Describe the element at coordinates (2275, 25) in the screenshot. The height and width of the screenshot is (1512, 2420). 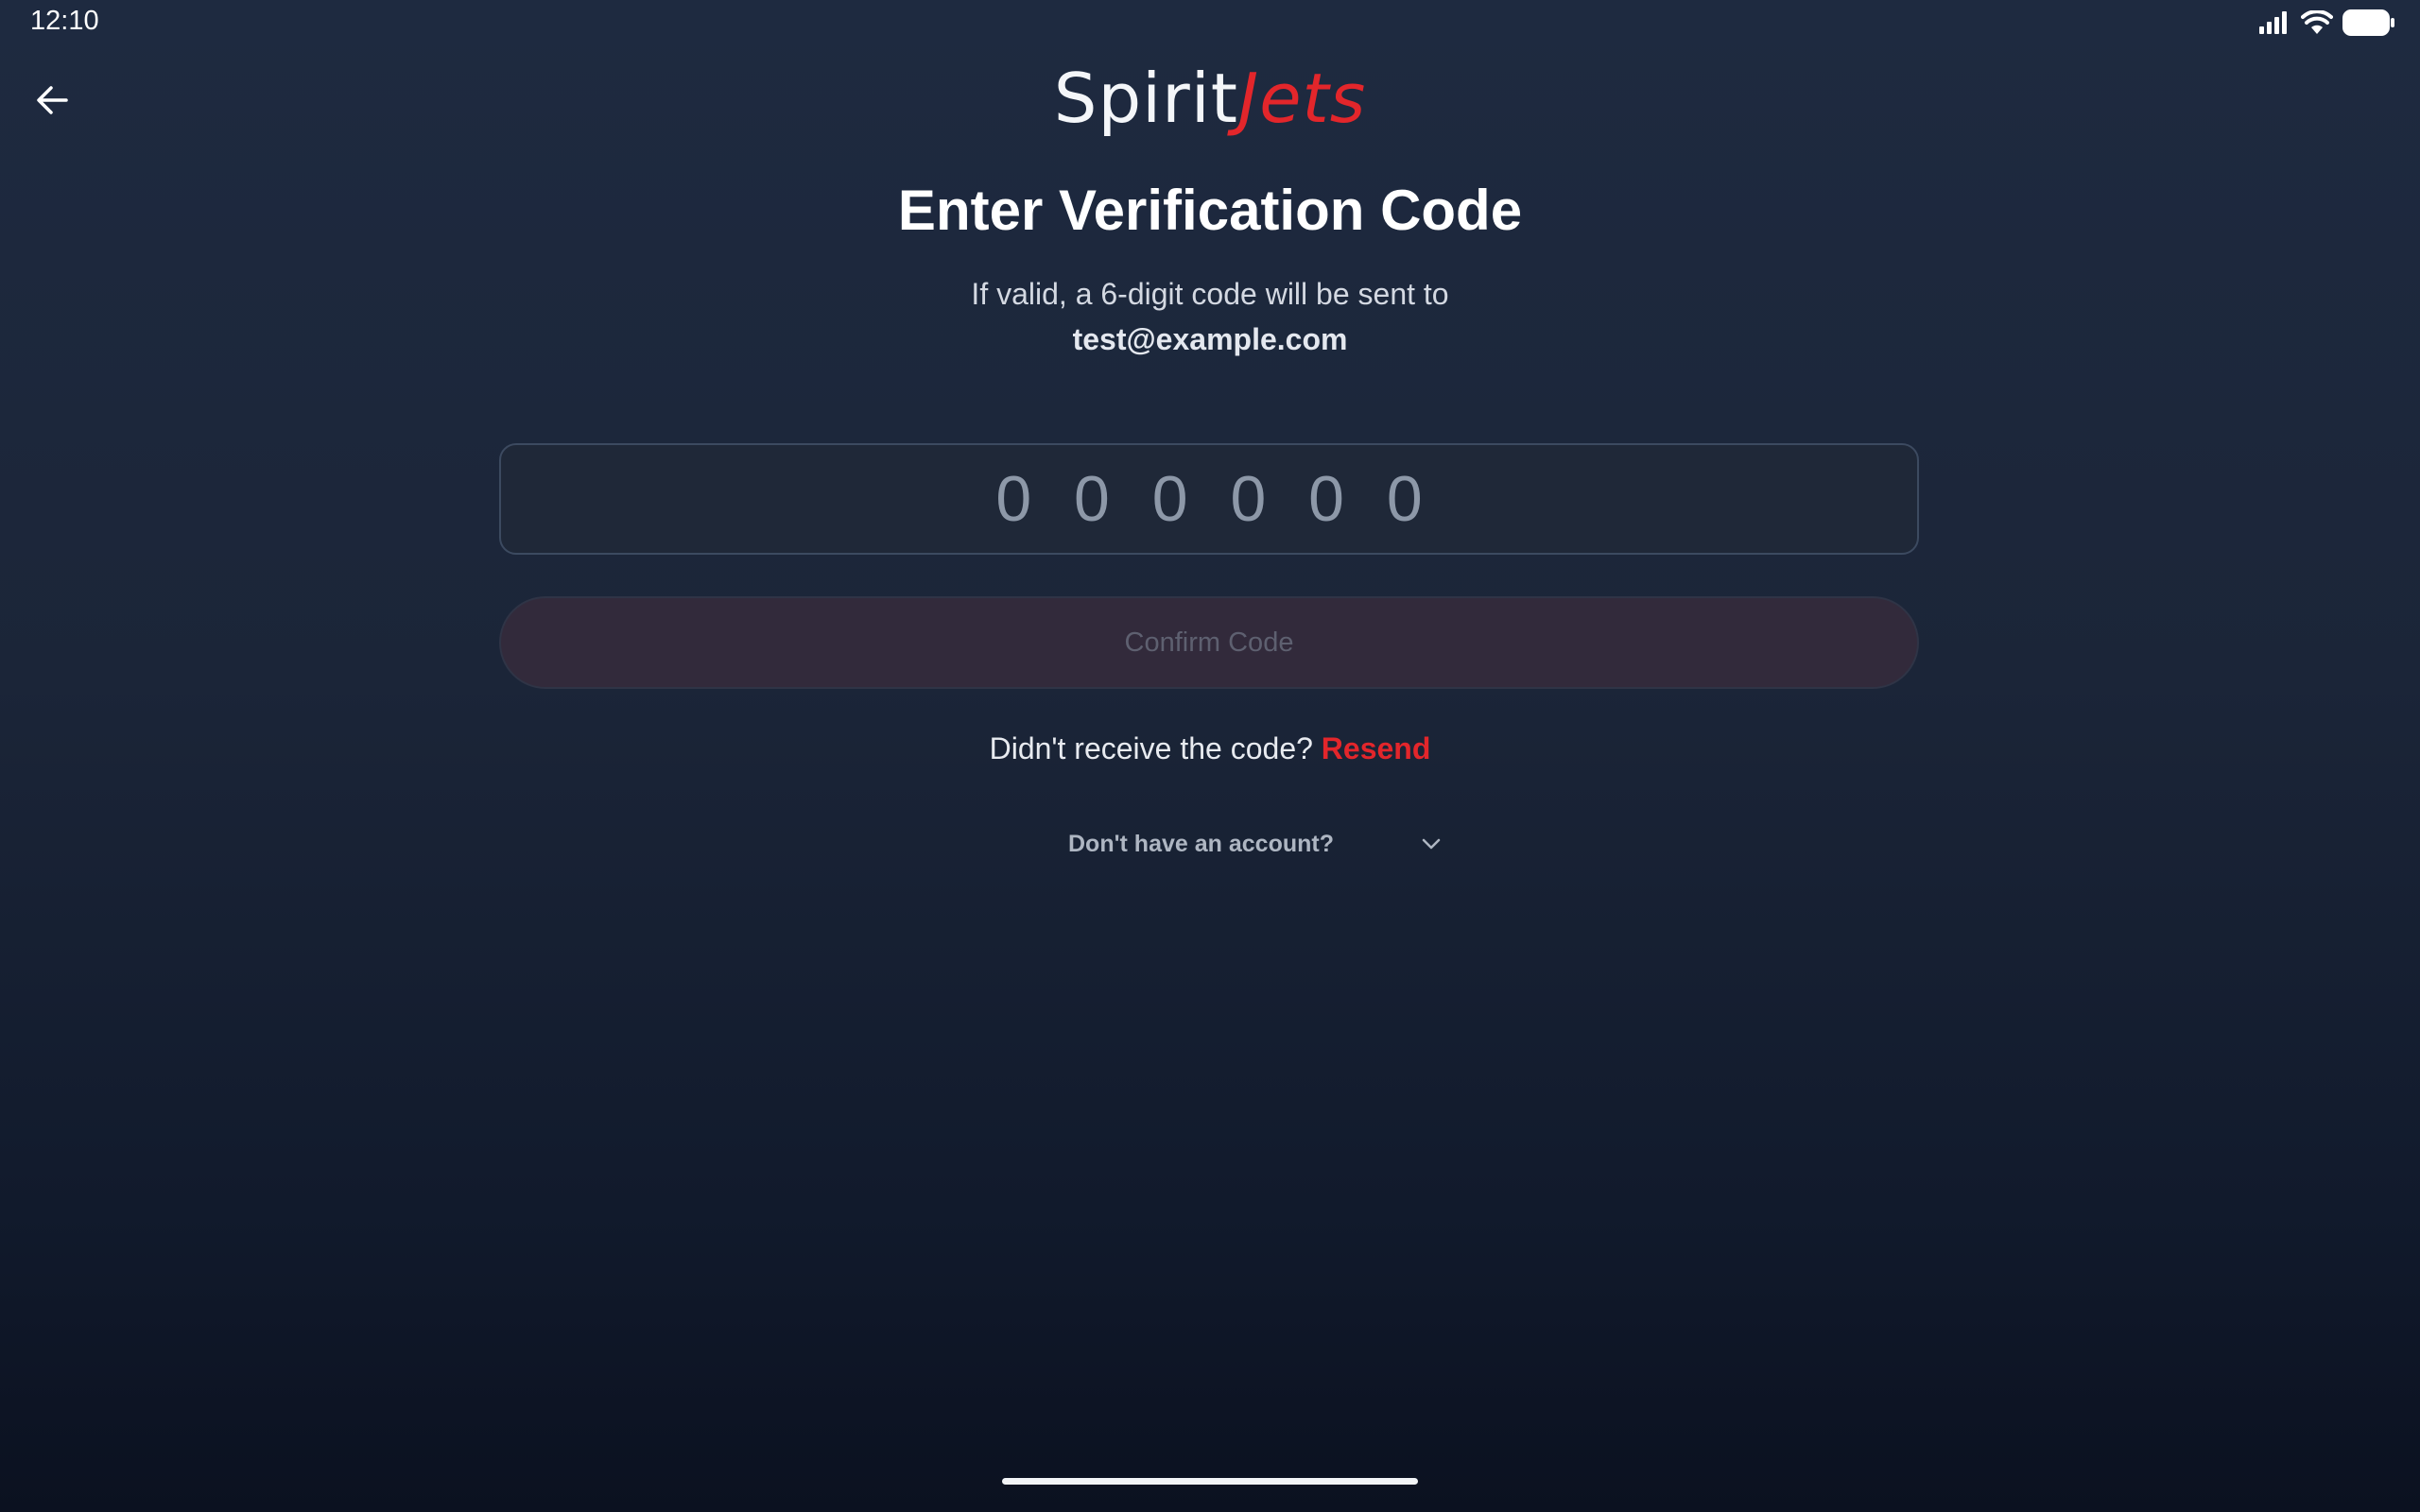
I see `signal-icon` at that location.